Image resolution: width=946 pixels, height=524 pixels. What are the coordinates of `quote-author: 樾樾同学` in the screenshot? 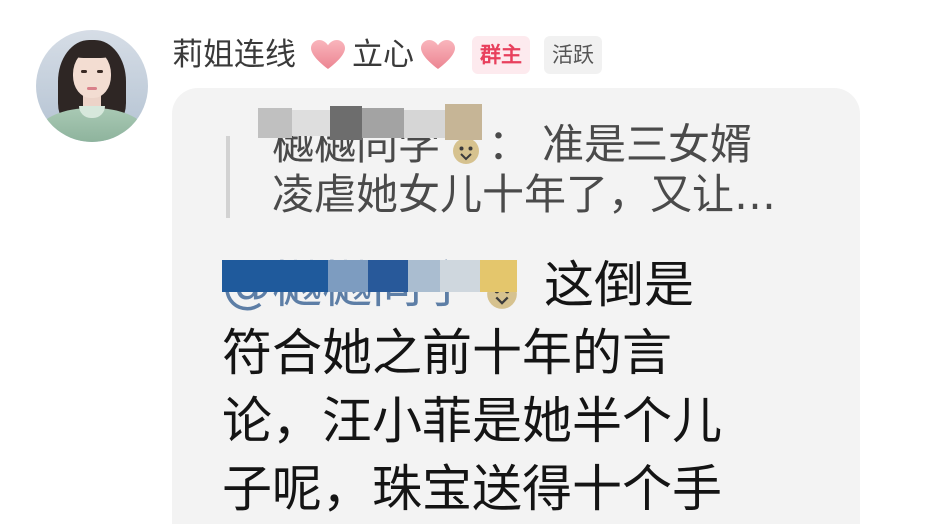 It's located at (356, 144).